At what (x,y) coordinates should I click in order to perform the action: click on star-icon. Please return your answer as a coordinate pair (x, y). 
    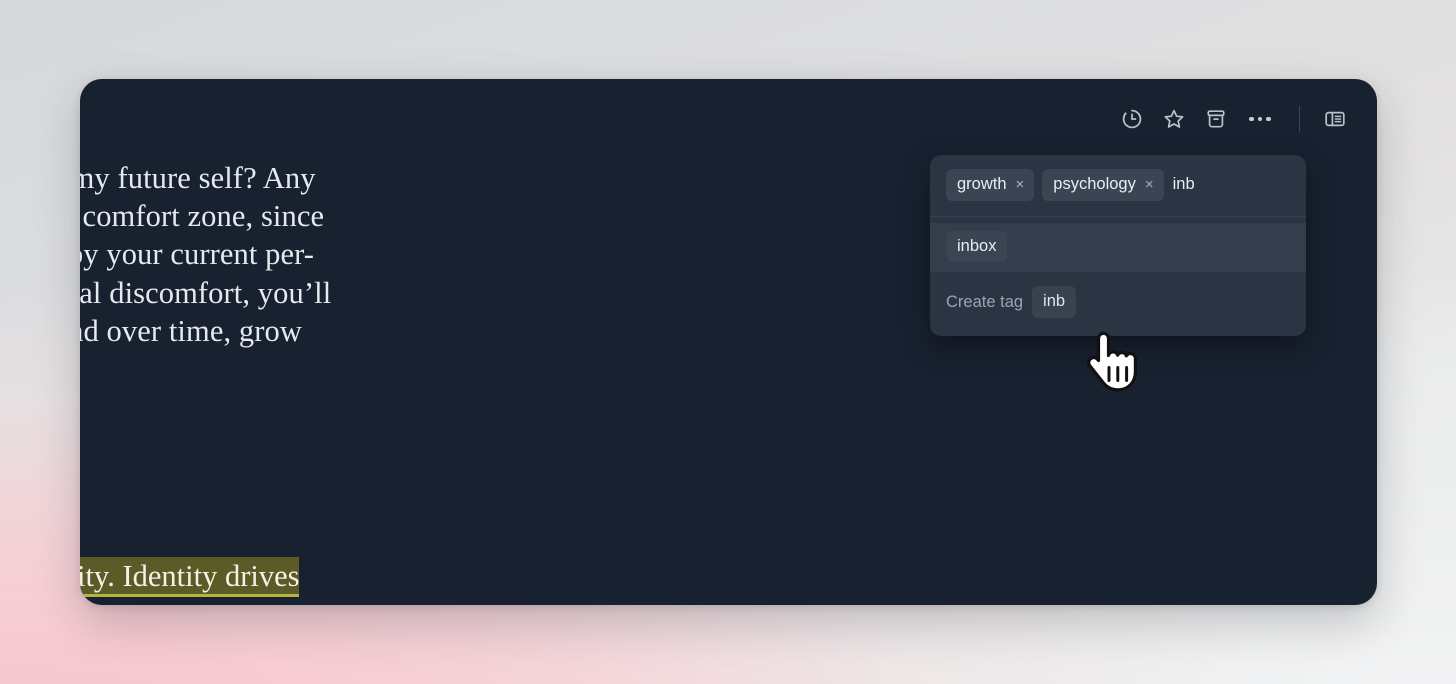
    Looking at the image, I should click on (1174, 119).